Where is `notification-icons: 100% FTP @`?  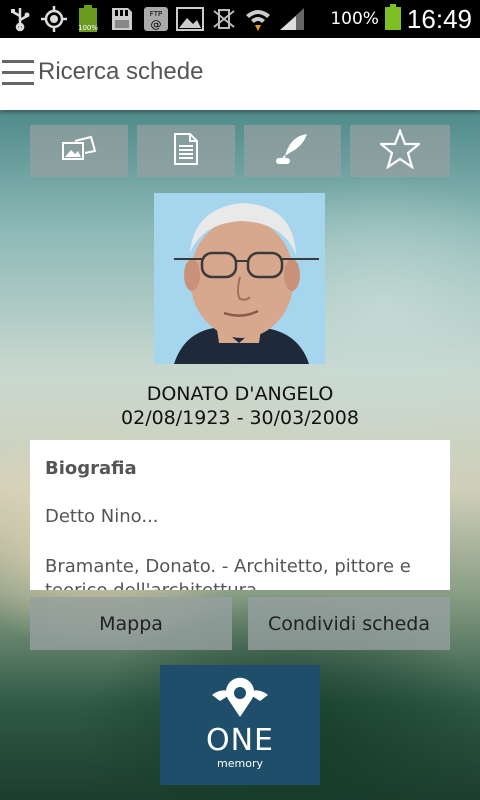
notification-icons: 100% FTP @ is located at coordinates (156, 19).